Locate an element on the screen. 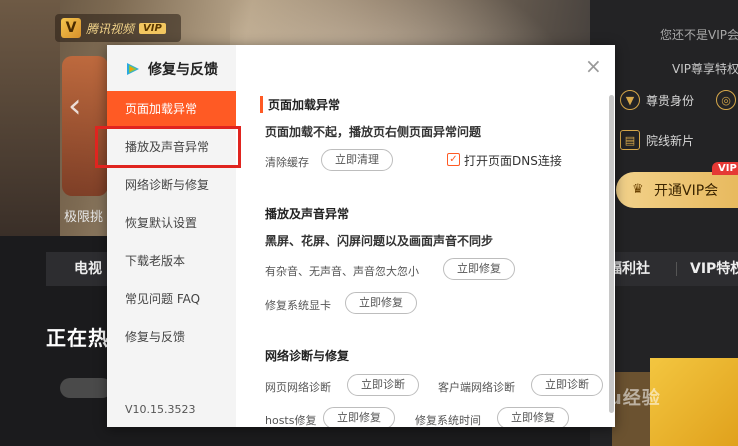 The width and height of the screenshot is (738, 446). dns-checkbox-label: 打开页面DNS连接 is located at coordinates (513, 160).